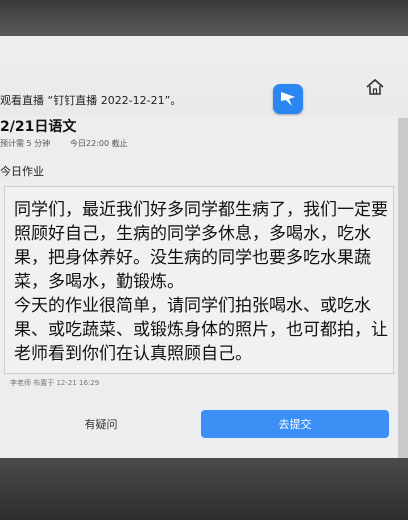 This screenshot has width=408, height=520. Describe the element at coordinates (204, 489) in the screenshot. I see `tablet-bezel-bottom` at that location.